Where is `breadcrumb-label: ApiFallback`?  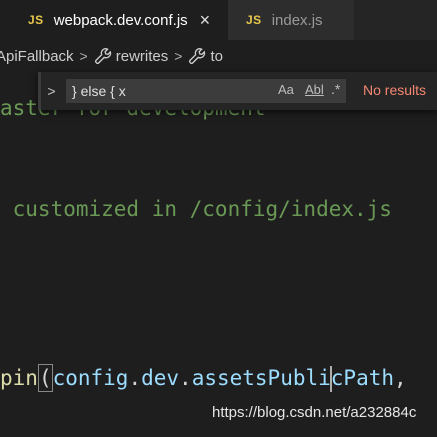
breadcrumb-label: ApiFallback is located at coordinates (37, 56).